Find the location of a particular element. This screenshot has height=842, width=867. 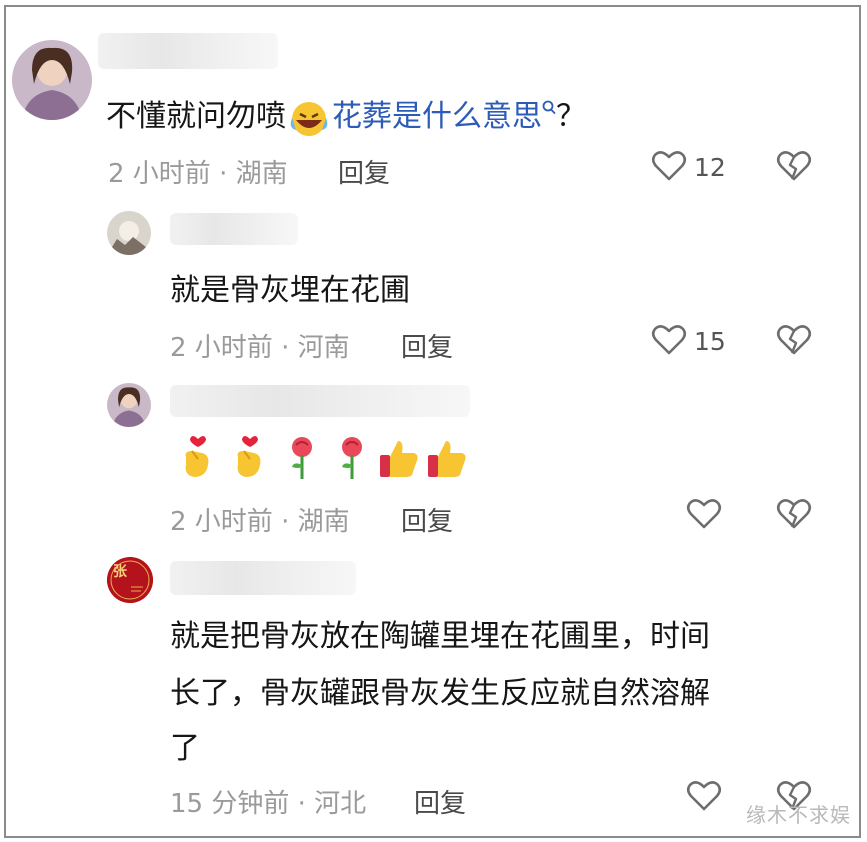

comment-text-line: 就是把骨灰放在陶罐里埋在花圃里，时间 is located at coordinates (440, 636).